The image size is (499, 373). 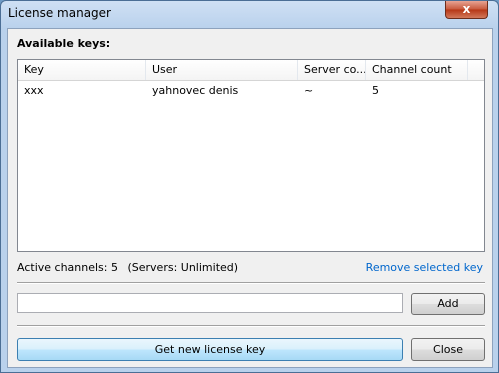 I want to click on cell-channel-count: 5, so click(x=375, y=90).